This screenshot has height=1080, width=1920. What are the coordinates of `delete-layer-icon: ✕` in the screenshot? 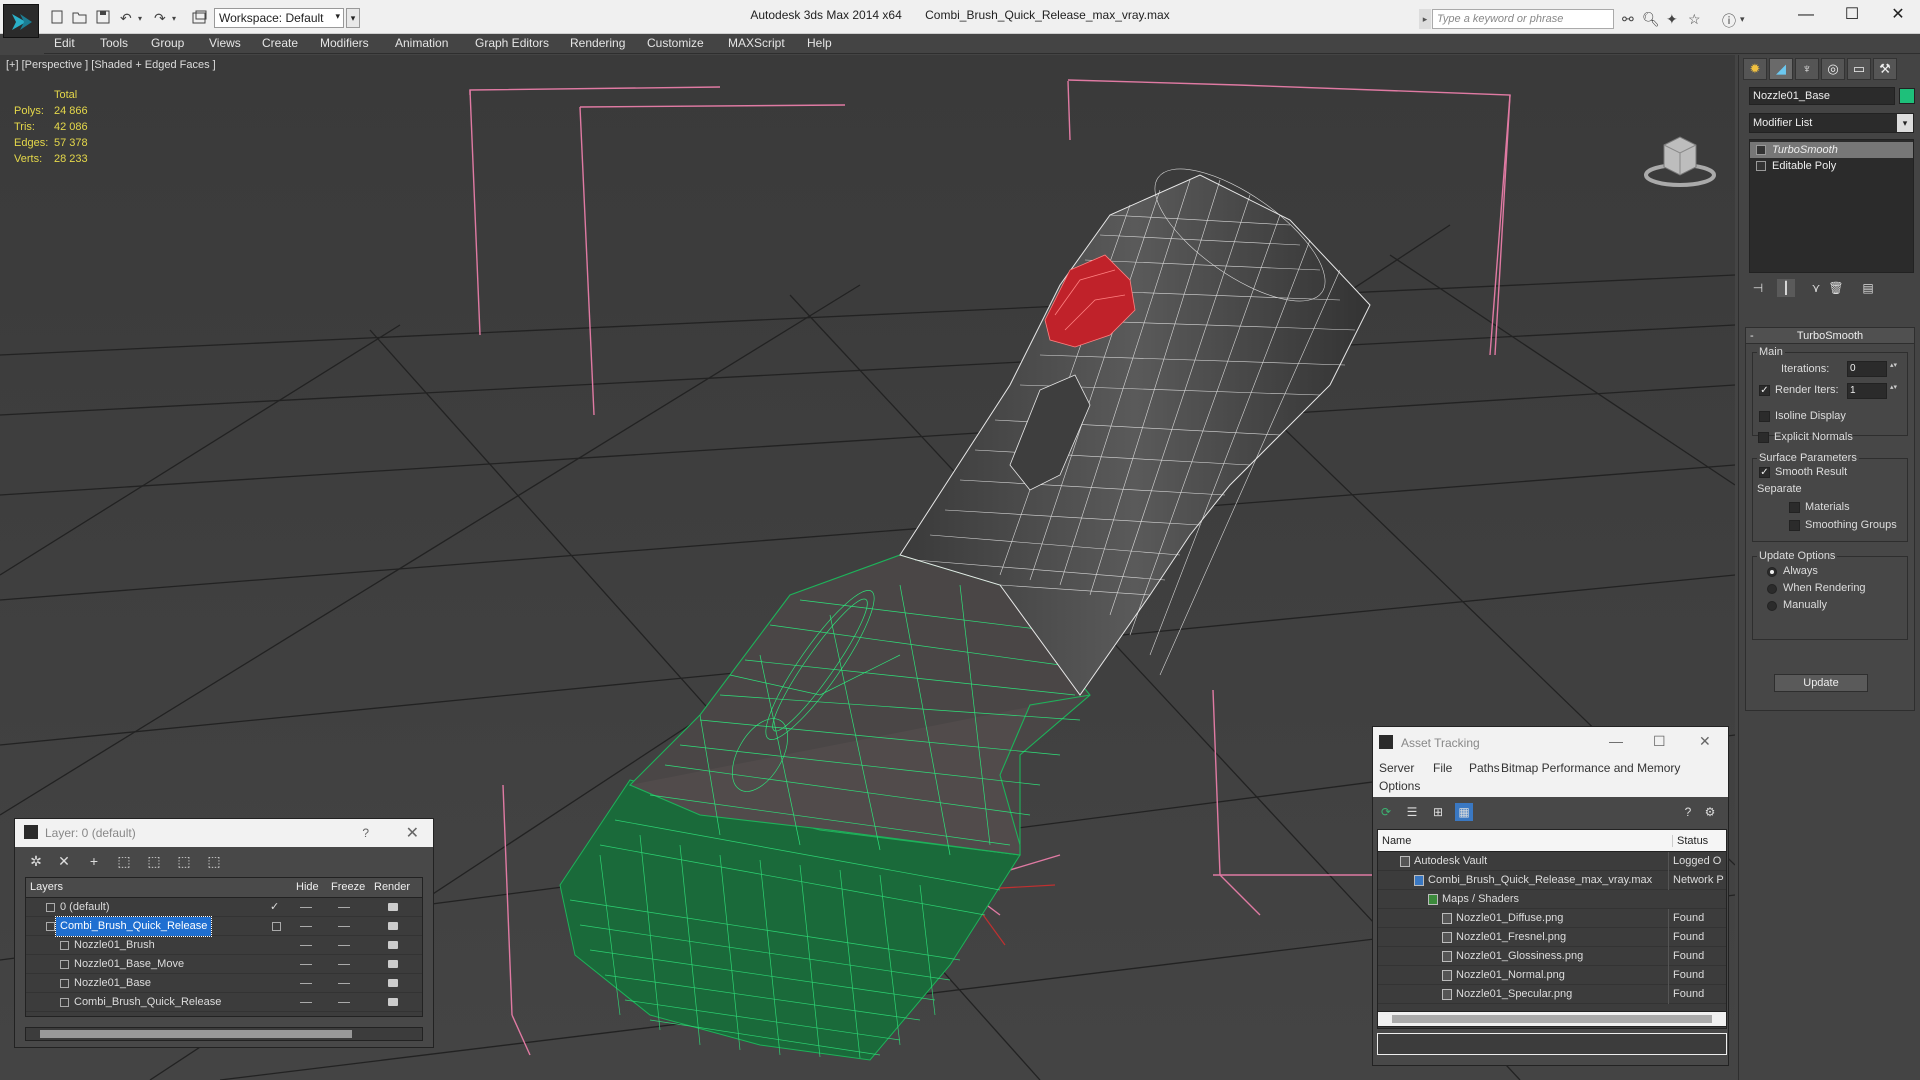 It's located at (64, 861).